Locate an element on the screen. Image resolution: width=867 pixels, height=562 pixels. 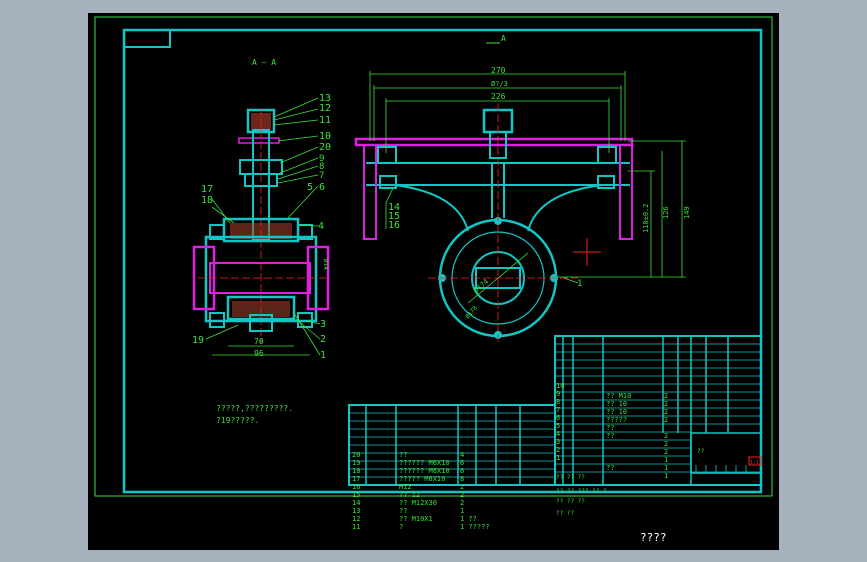
svg-text: 1 ????? is located at coordinates (475, 527).